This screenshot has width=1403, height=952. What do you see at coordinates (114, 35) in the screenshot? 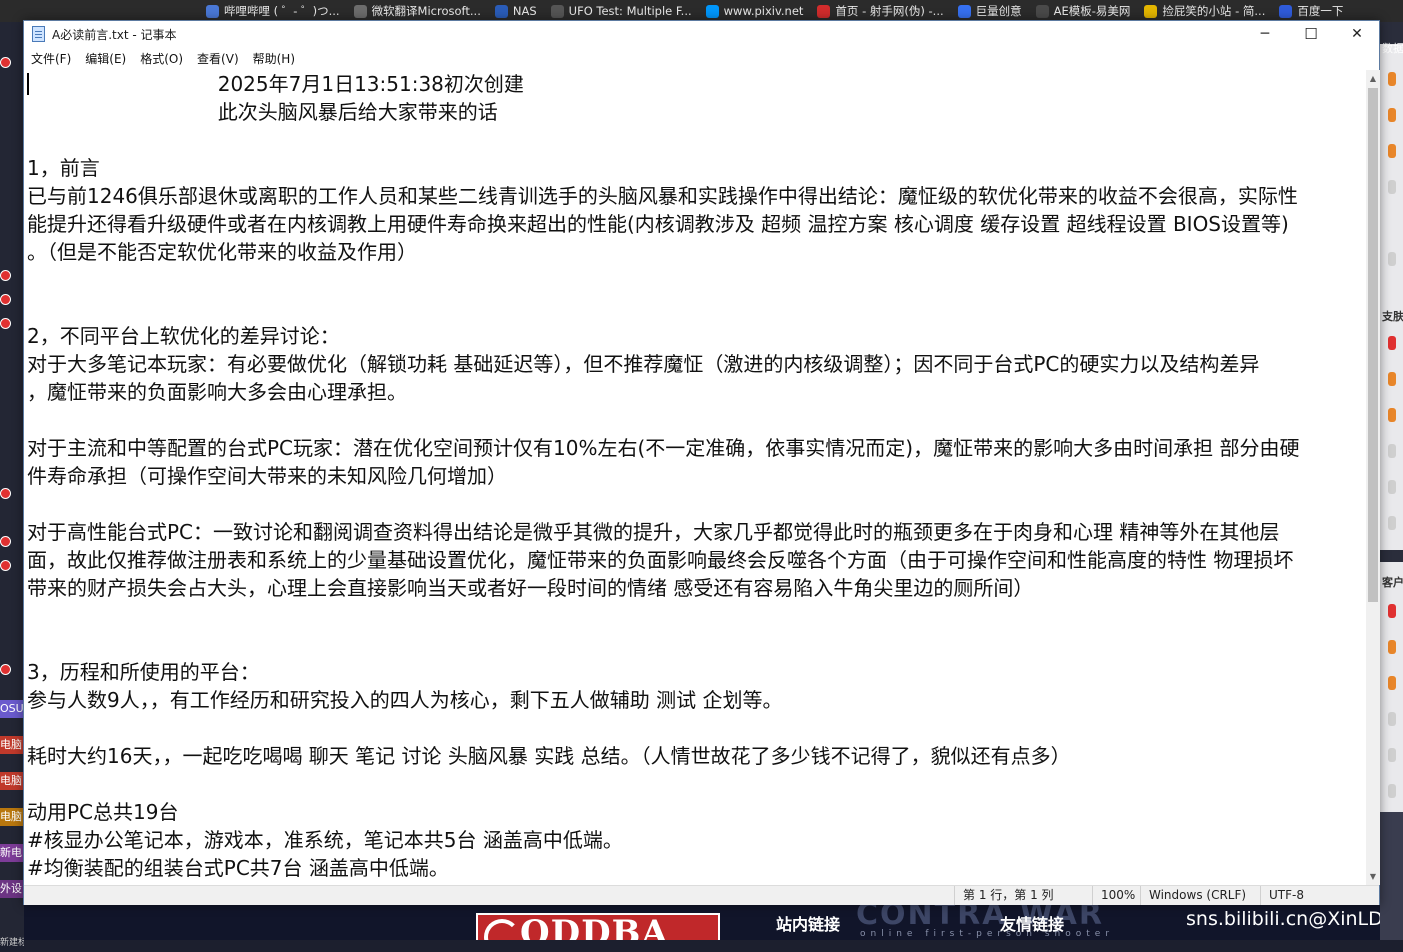
I see `window-title: A必读前言.txt - 记事本` at bounding box center [114, 35].